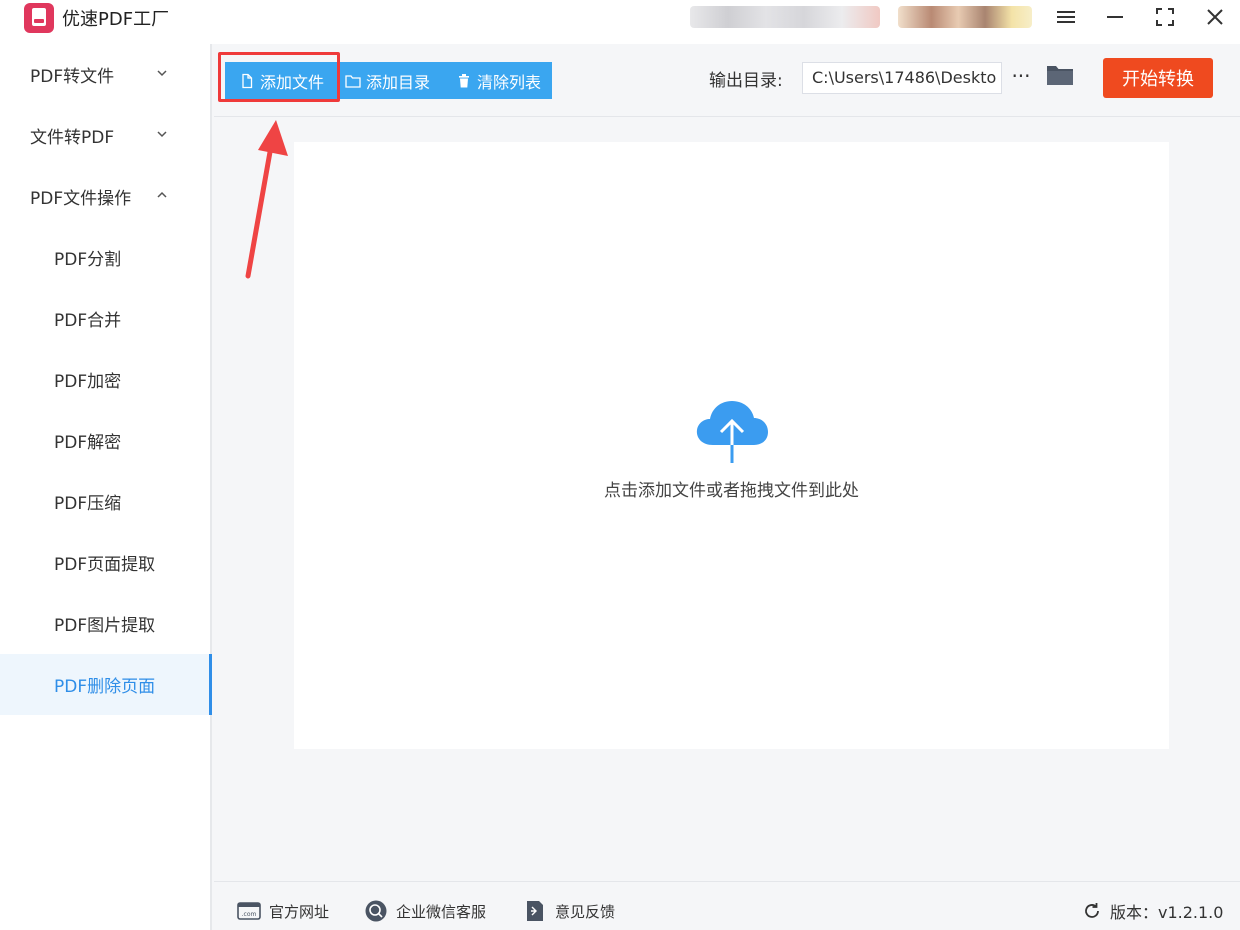 This screenshot has height=930, width=1240. Describe the element at coordinates (88, 260) in the screenshot. I see `sidebar-item-label: PDF分割` at that location.